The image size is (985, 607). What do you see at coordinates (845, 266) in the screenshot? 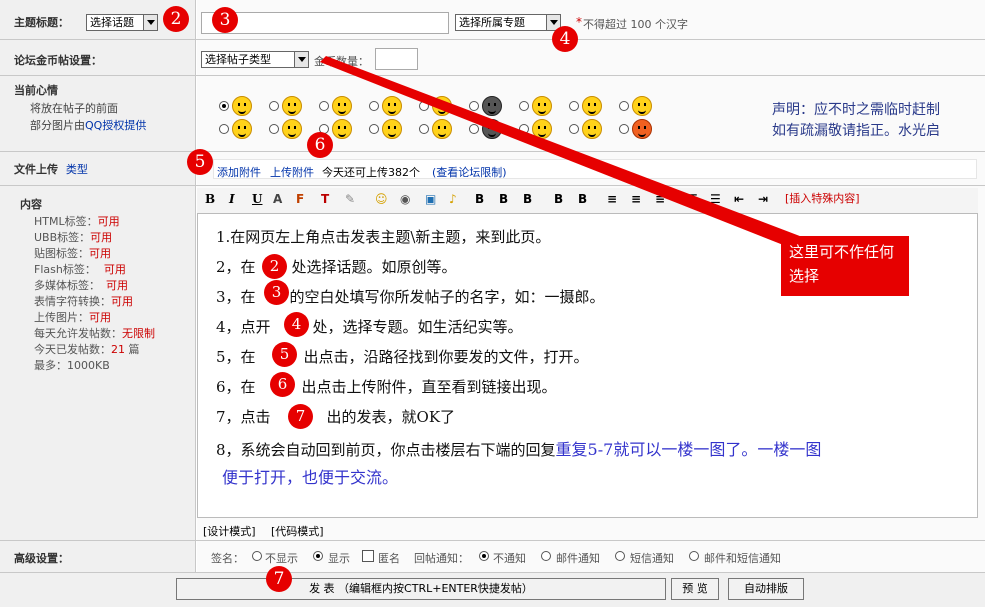
I see `callout-box: 这里可不作任何选择` at bounding box center [845, 266].